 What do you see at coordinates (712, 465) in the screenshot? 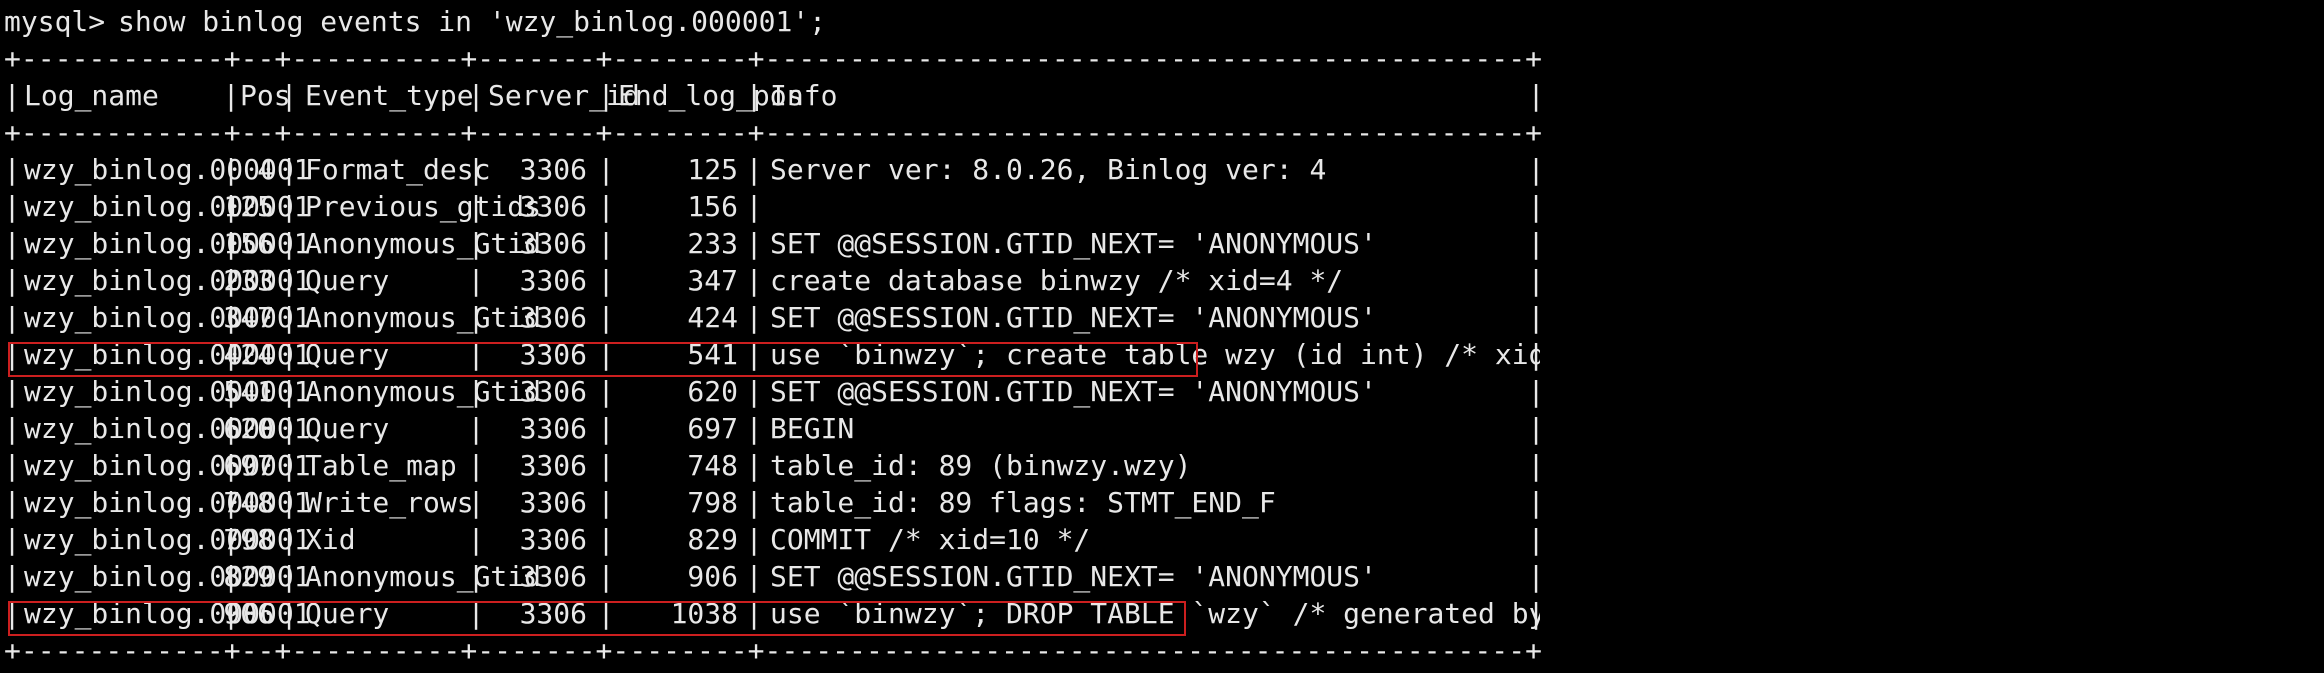
I see `cell-end-log-pos: 748` at bounding box center [712, 465].